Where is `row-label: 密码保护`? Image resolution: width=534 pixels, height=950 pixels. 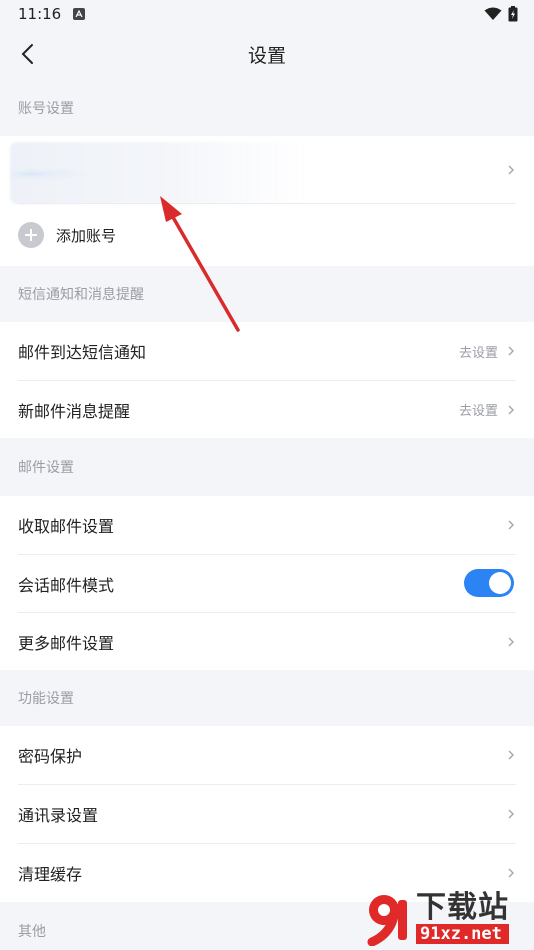
row-label: 密码保护 is located at coordinates (50, 756).